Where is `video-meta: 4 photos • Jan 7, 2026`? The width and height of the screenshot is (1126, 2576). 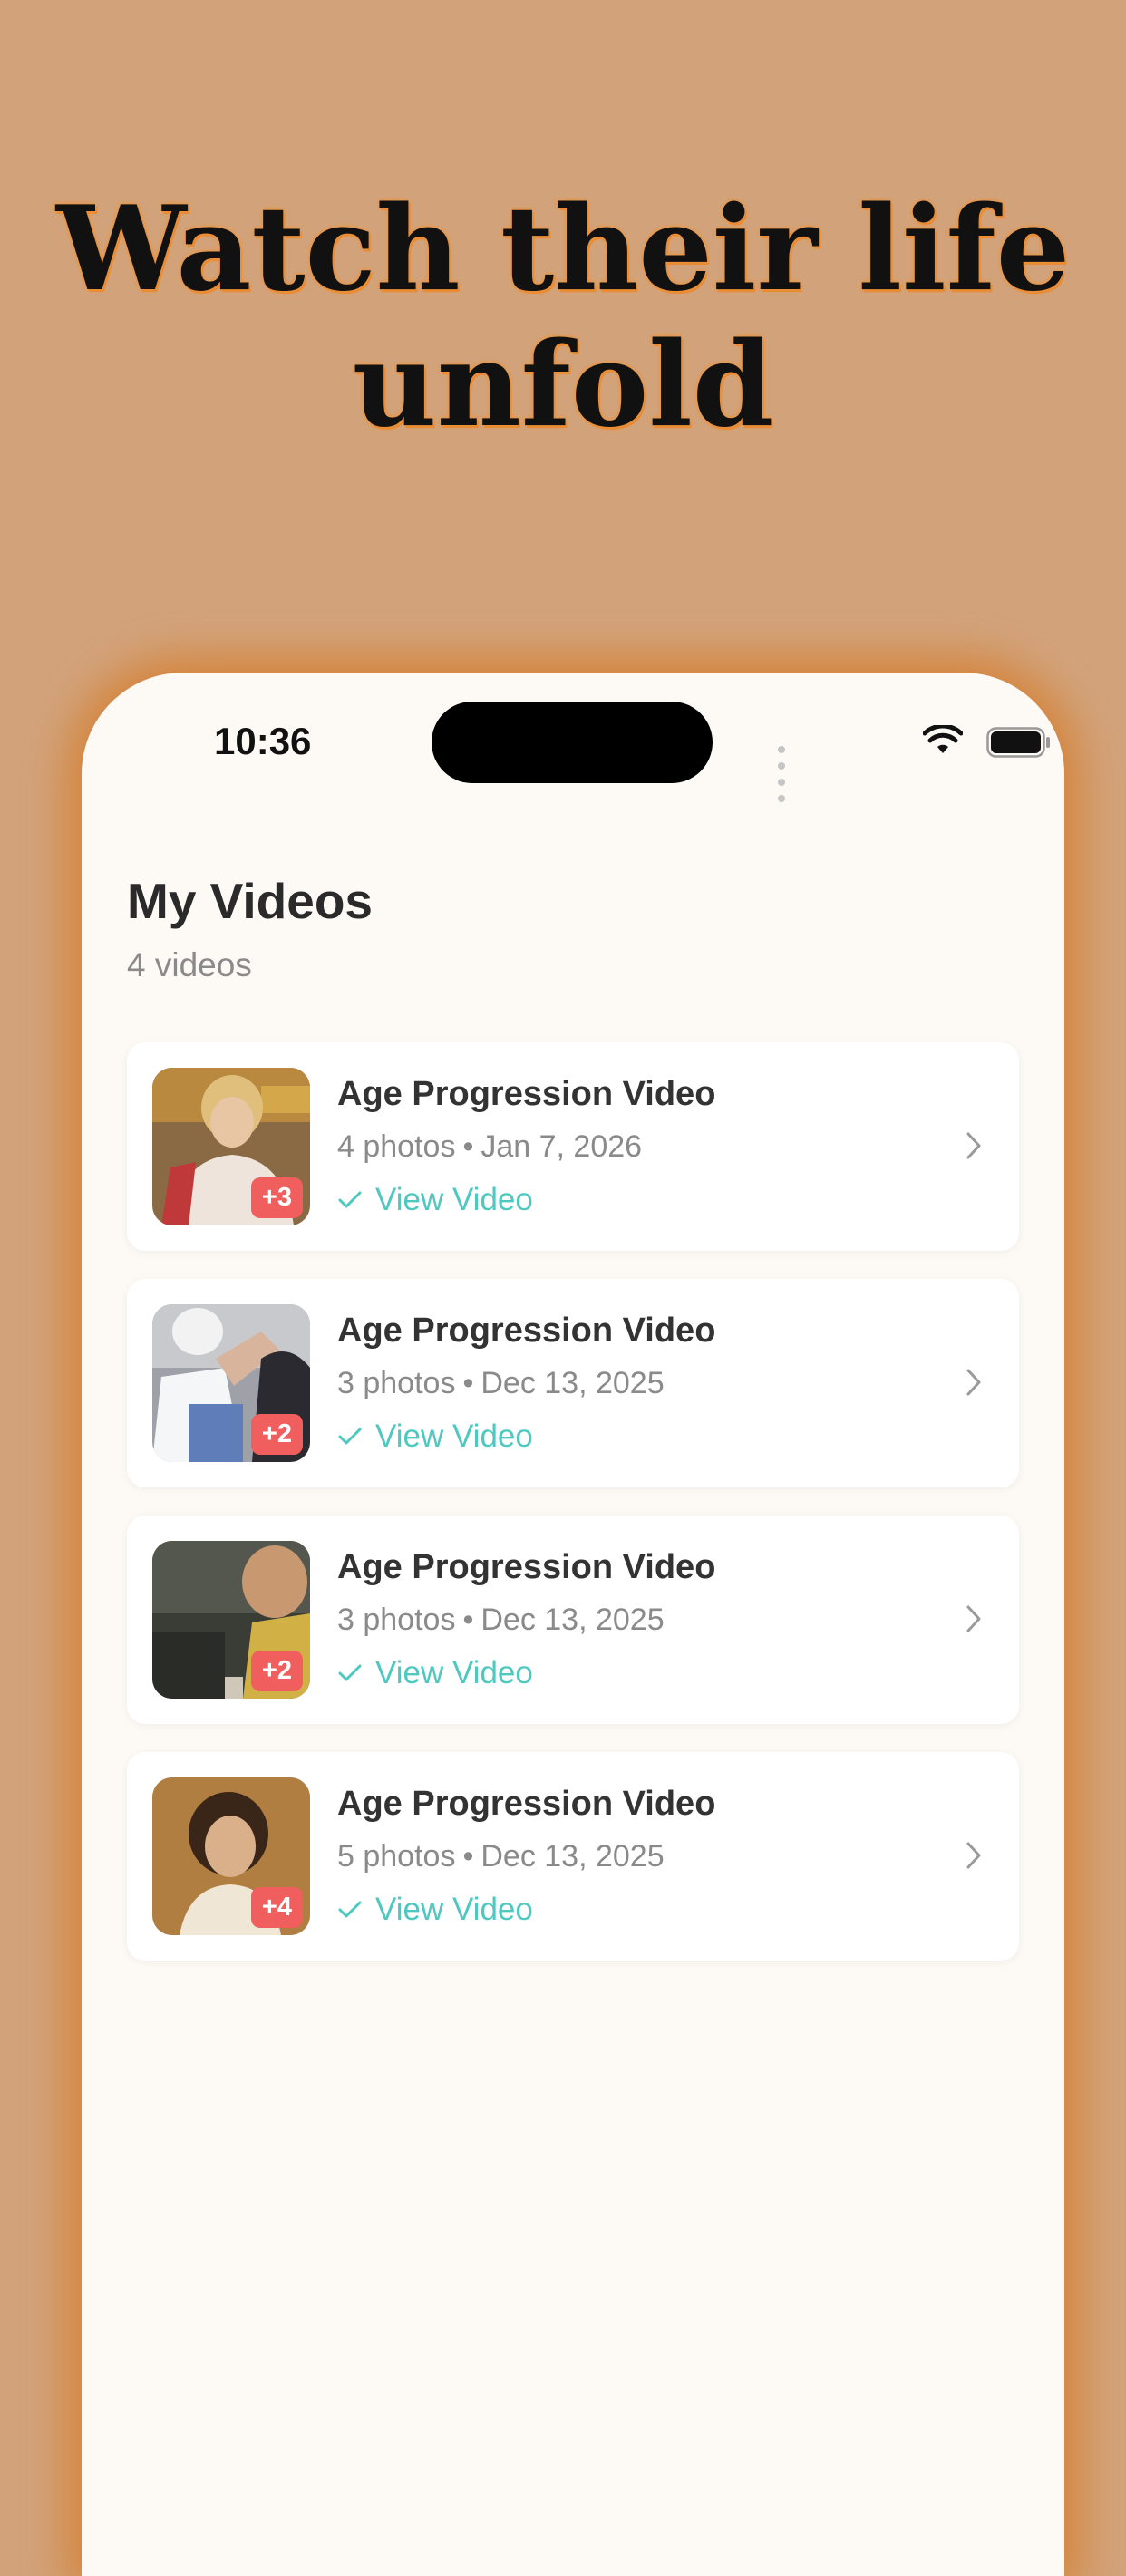
video-meta: 4 photos • Jan 7, 2026 is located at coordinates (489, 1147).